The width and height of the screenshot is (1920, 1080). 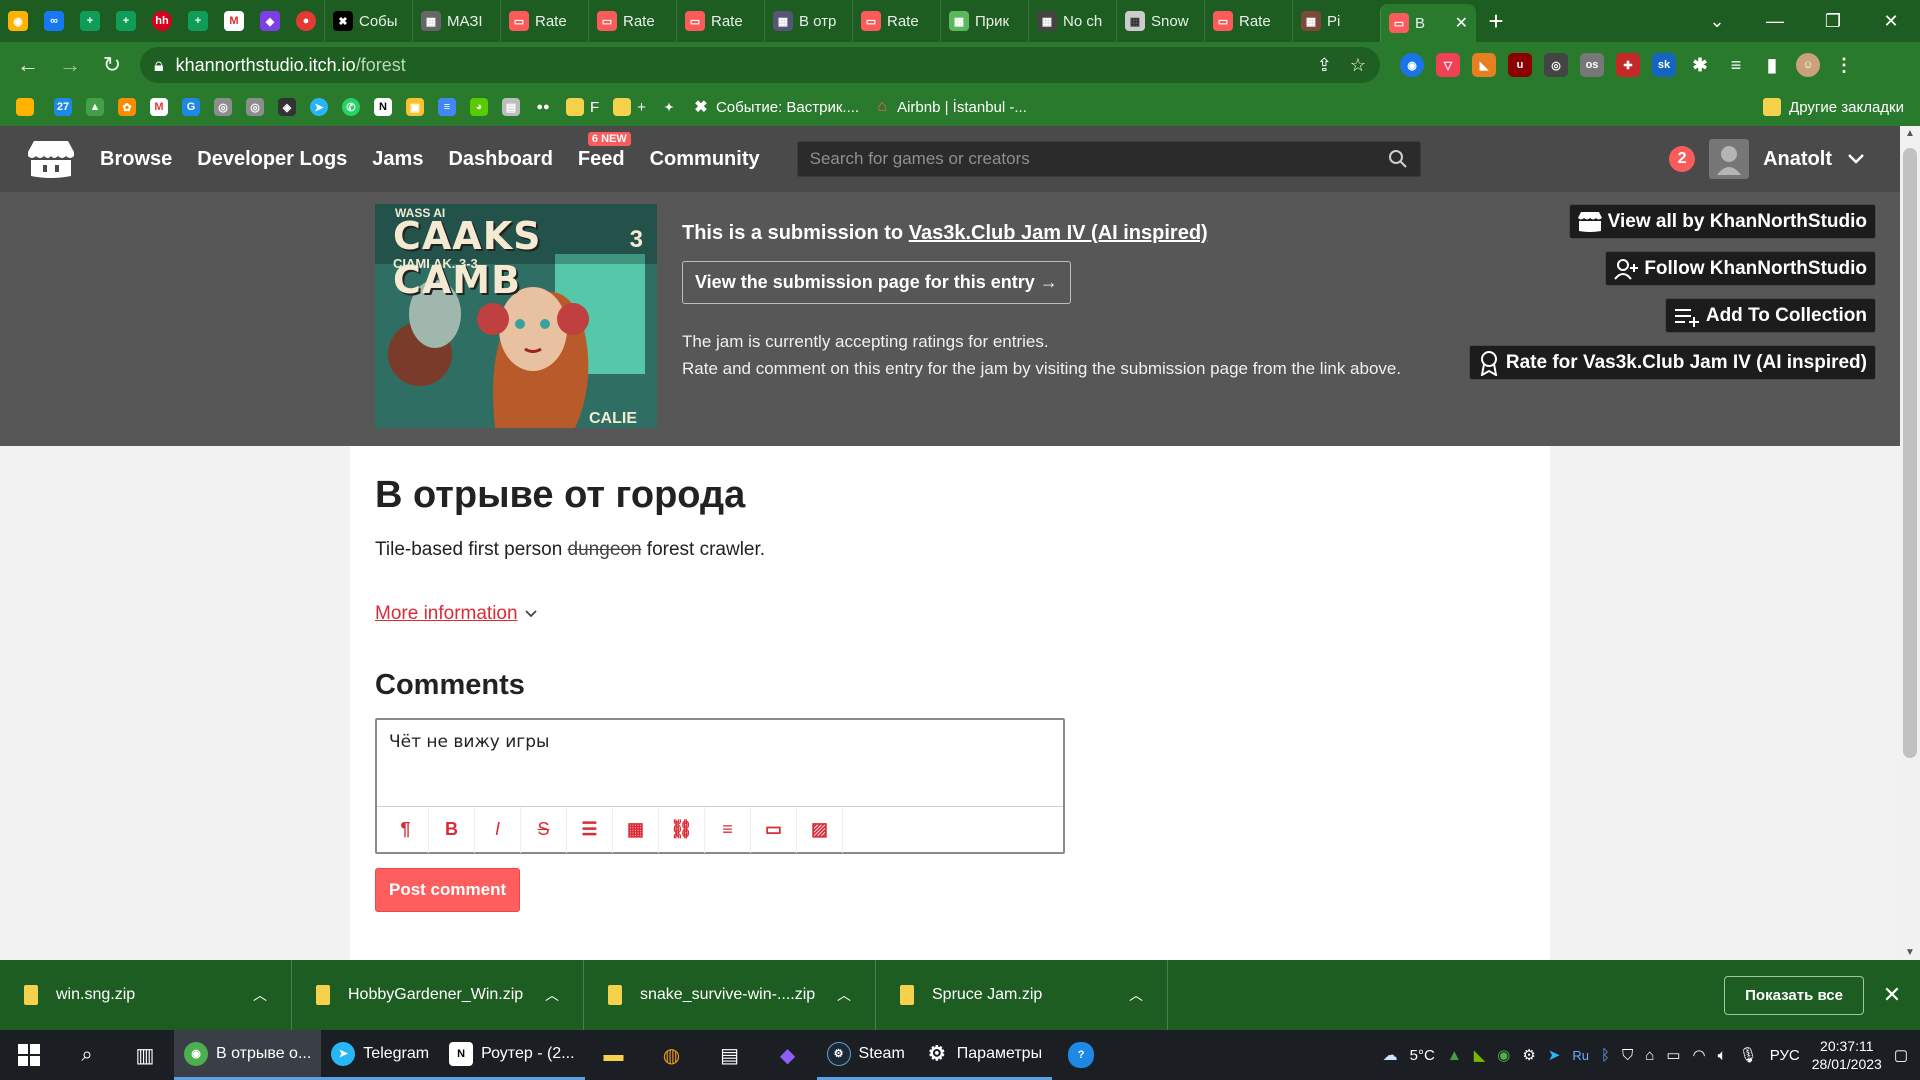 What do you see at coordinates (632, 21) in the screenshot?
I see `tab-3: ▭ Rate` at bounding box center [632, 21].